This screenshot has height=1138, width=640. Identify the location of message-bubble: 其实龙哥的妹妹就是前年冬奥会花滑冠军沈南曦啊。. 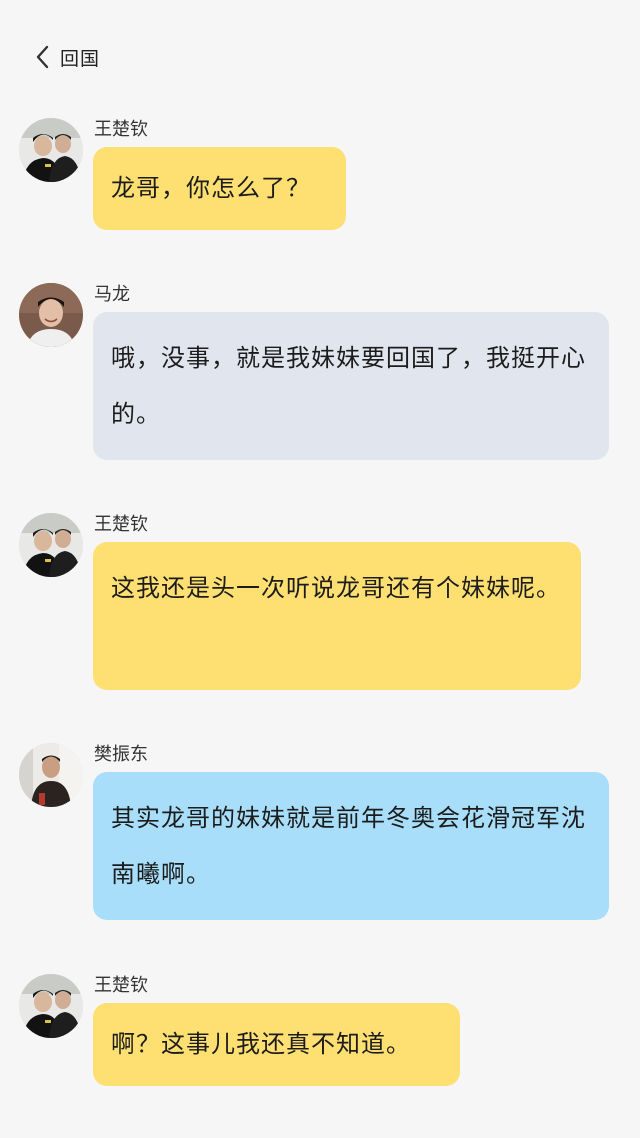
(351, 846).